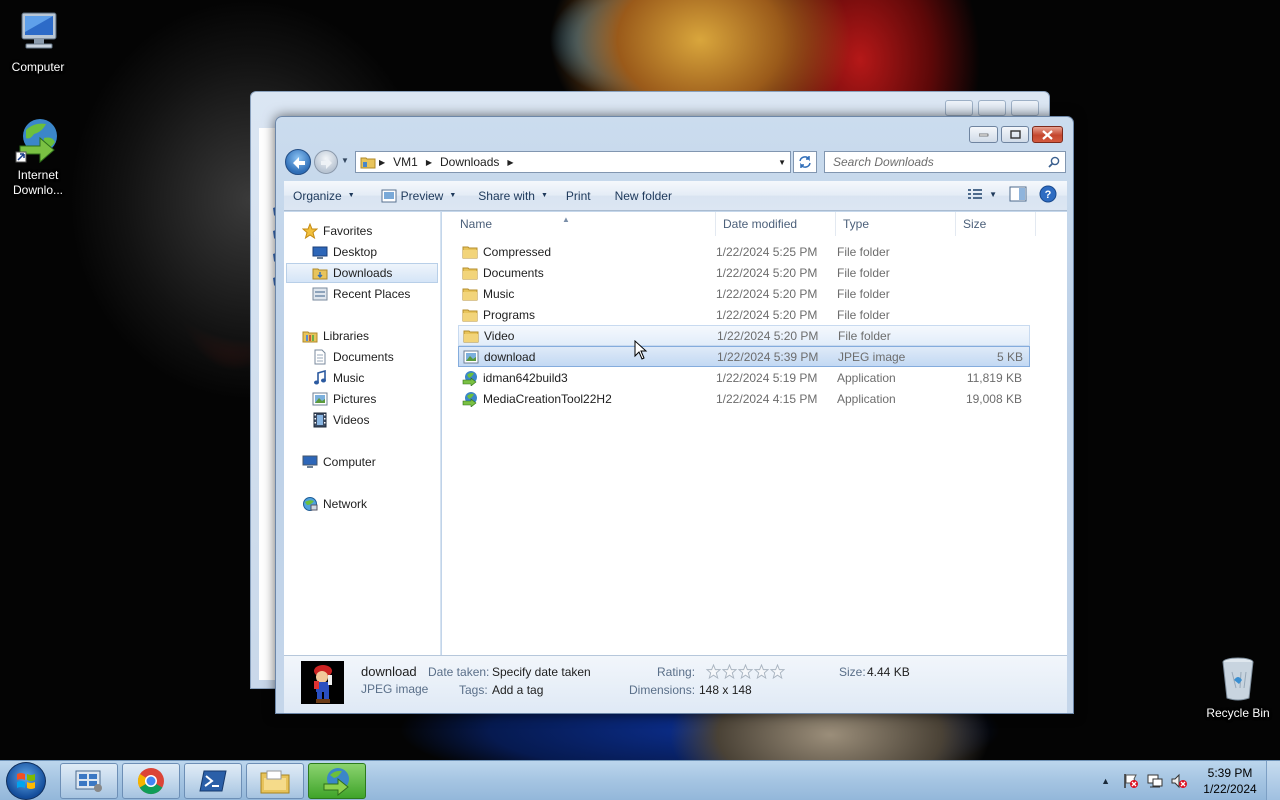  I want to click on desktop-icon, so click(320, 252).